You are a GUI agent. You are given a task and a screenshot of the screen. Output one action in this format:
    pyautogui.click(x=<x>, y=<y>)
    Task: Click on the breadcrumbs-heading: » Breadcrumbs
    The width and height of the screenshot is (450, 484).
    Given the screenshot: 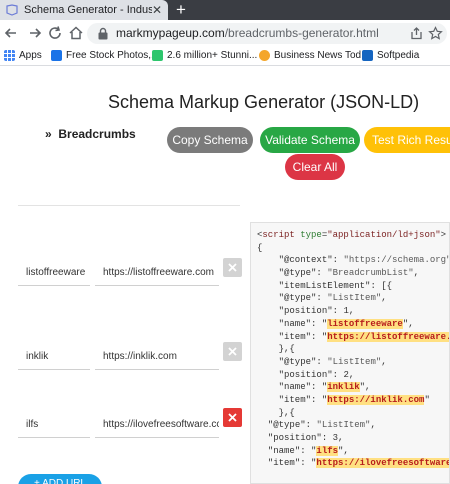 What is the action you would take?
    pyautogui.click(x=90, y=134)
    